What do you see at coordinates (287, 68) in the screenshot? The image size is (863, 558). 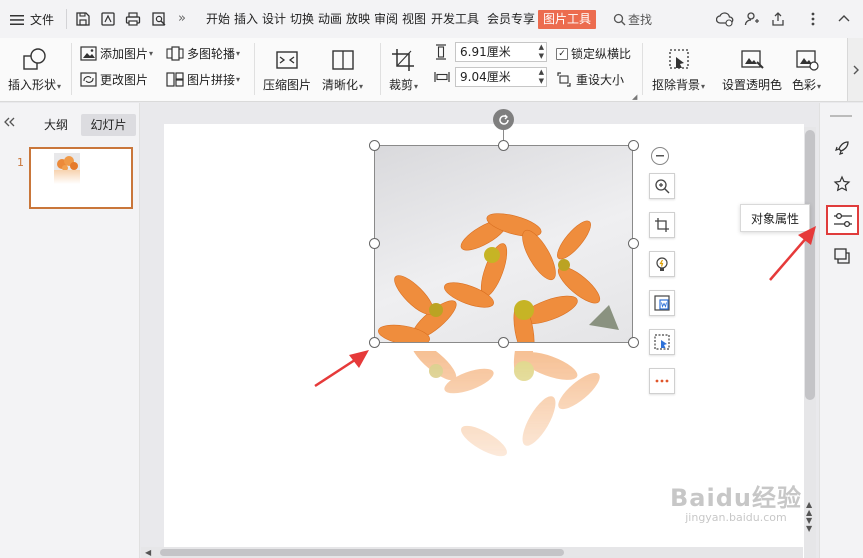 I see `compress-picture-button: 压缩图片` at bounding box center [287, 68].